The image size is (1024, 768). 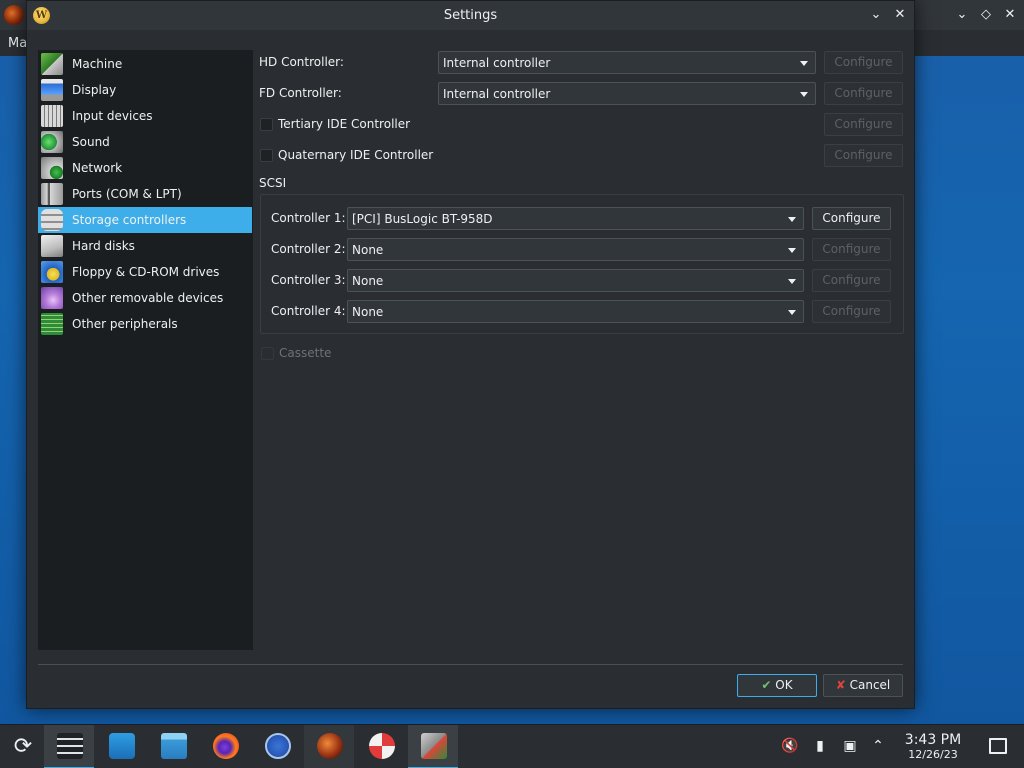 I want to click on sidebar-item-label: Machine, so click(x=97, y=64).